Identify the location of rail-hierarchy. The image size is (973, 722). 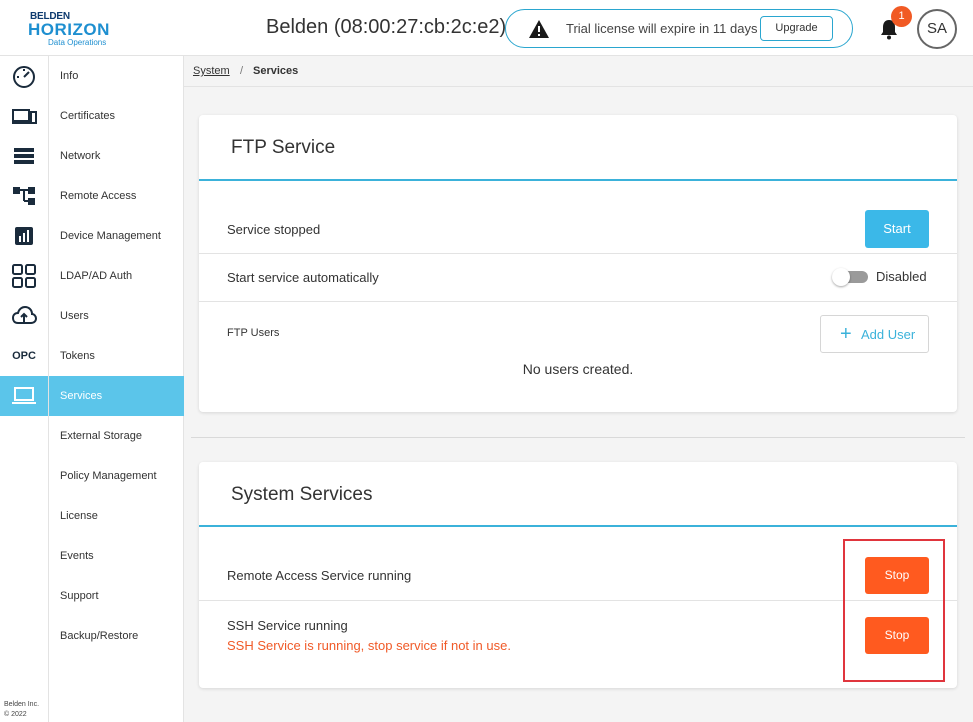
(24, 196).